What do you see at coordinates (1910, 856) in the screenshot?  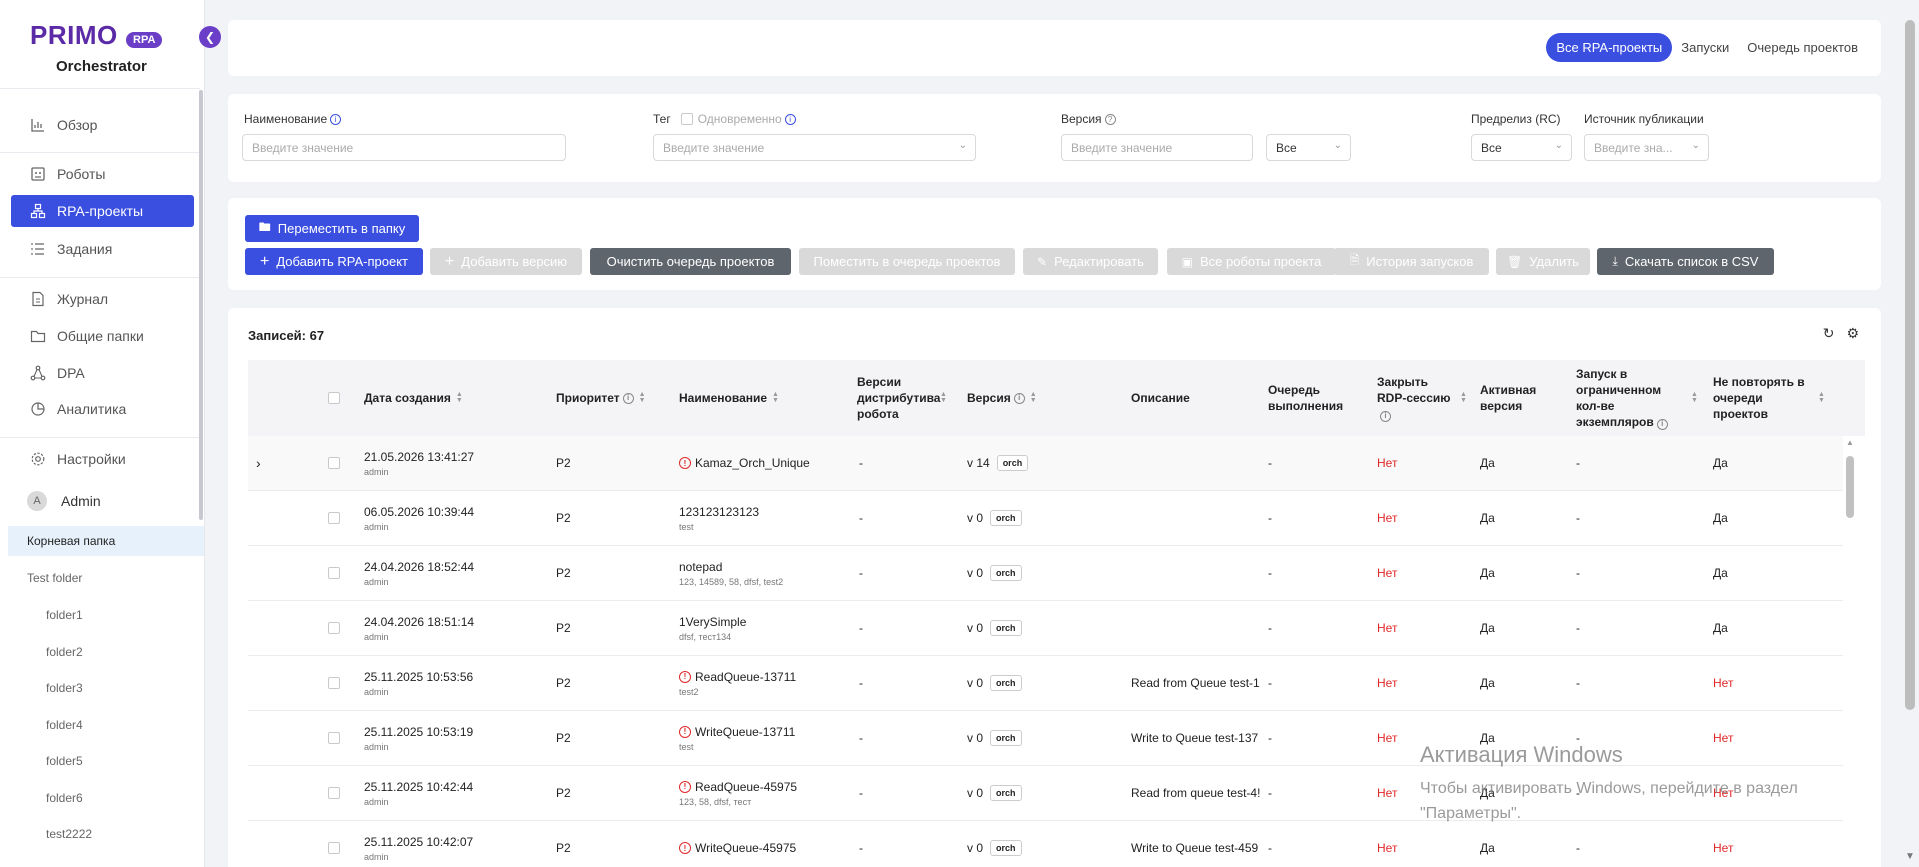 I see `scroll-down-icon: ▼` at bounding box center [1910, 856].